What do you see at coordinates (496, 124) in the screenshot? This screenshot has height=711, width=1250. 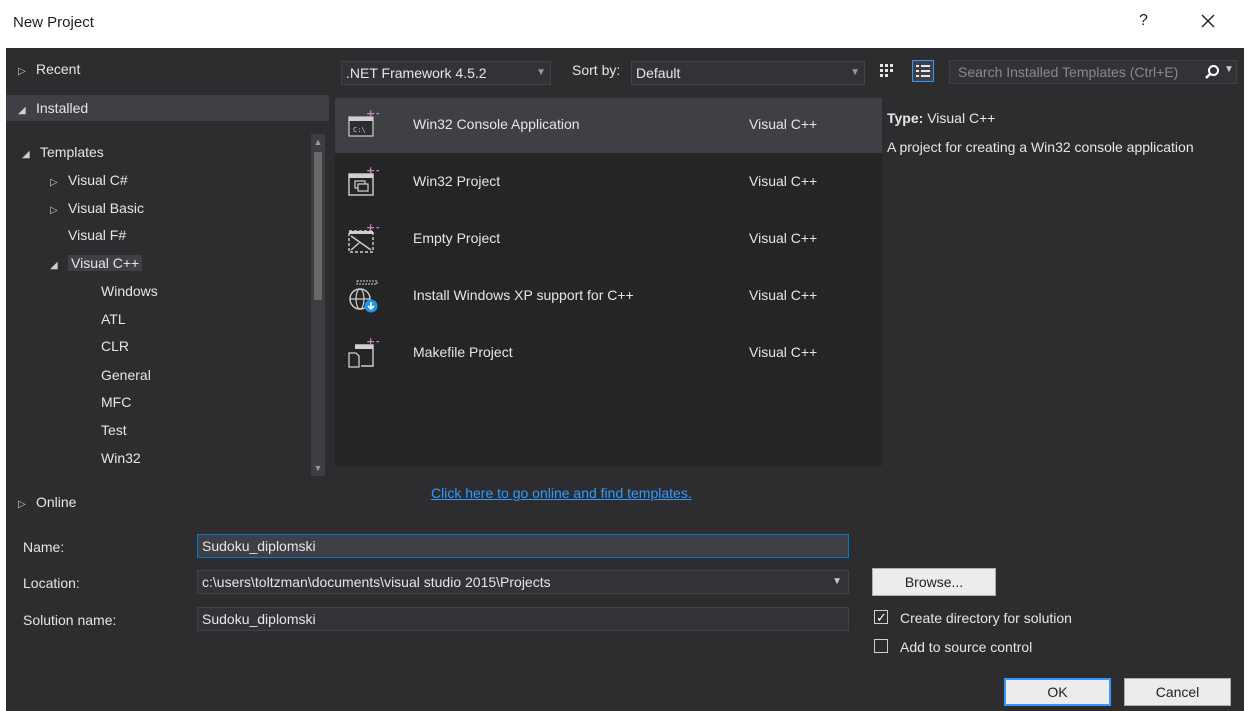 I see `template-name: Win32 Console Application` at bounding box center [496, 124].